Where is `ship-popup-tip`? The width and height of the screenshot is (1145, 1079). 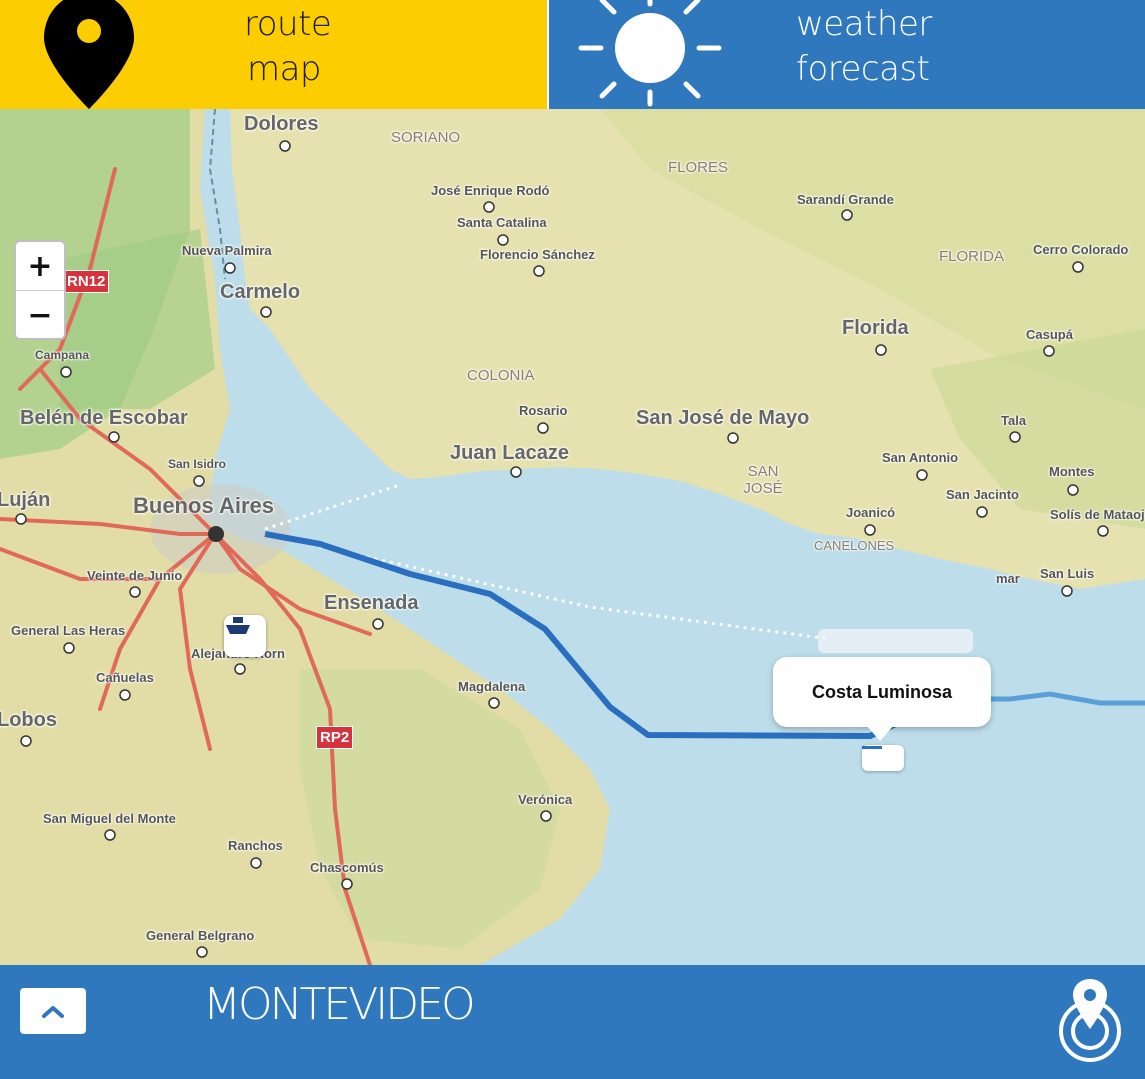
ship-popup-tip is located at coordinates (880, 733).